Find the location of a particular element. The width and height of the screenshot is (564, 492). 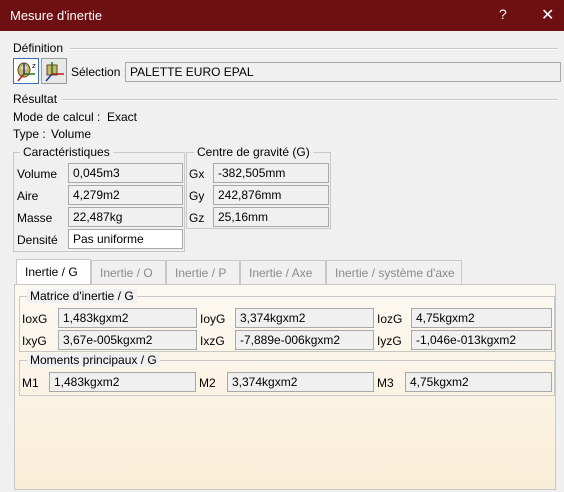

m1-label: M1 is located at coordinates (30, 383).